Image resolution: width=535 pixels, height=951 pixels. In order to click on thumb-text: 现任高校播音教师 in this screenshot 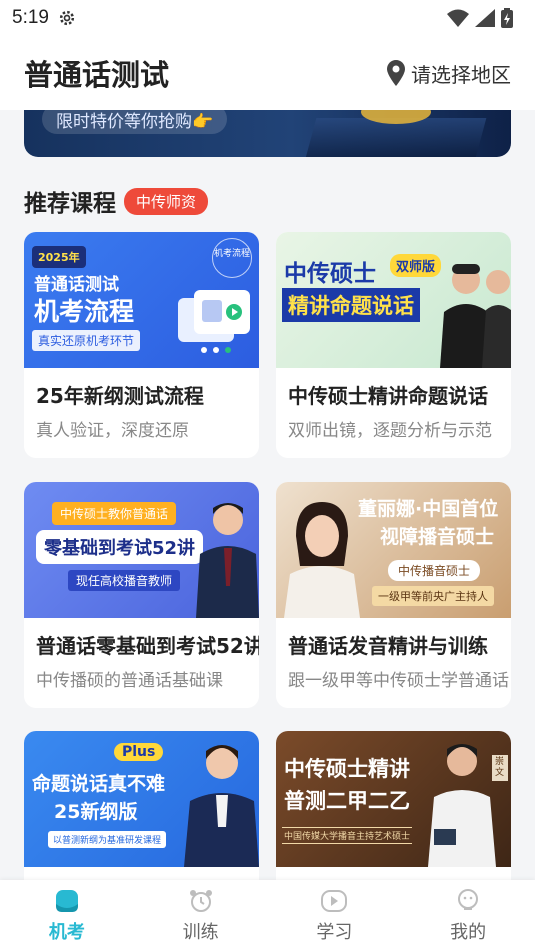, I will do `click(124, 580)`.